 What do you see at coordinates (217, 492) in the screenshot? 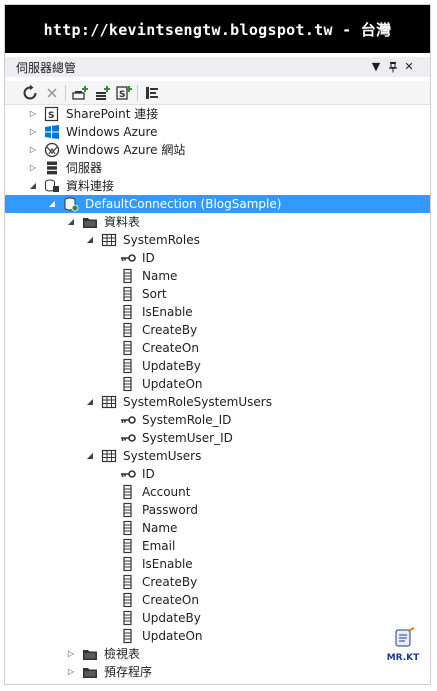
I see `tree-node: Account` at bounding box center [217, 492].